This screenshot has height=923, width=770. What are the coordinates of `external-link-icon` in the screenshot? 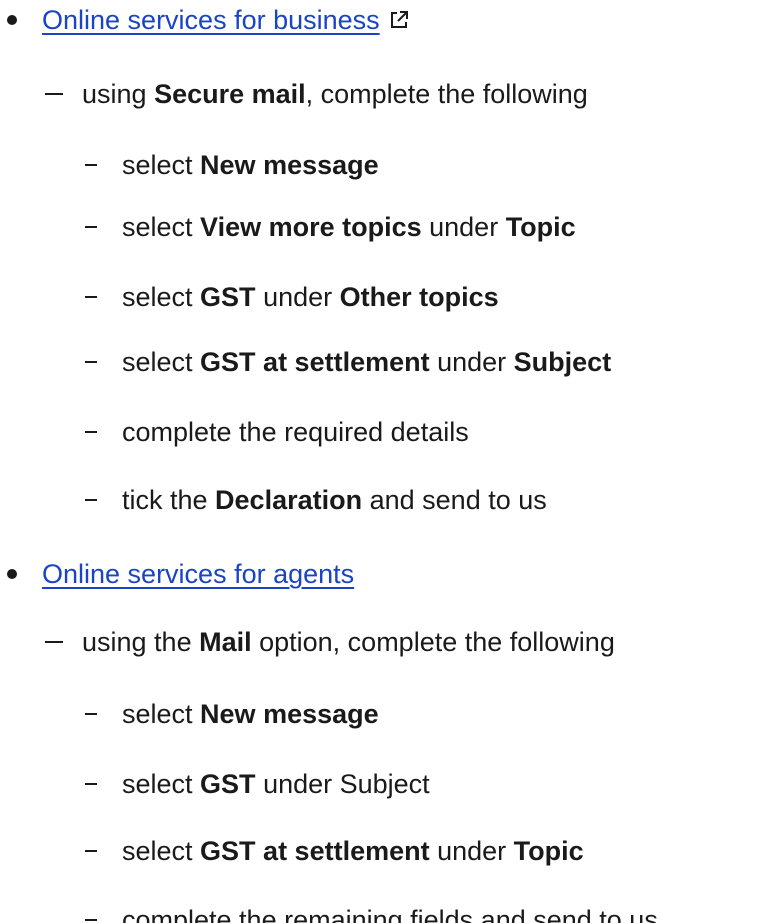 It's located at (399, 20).